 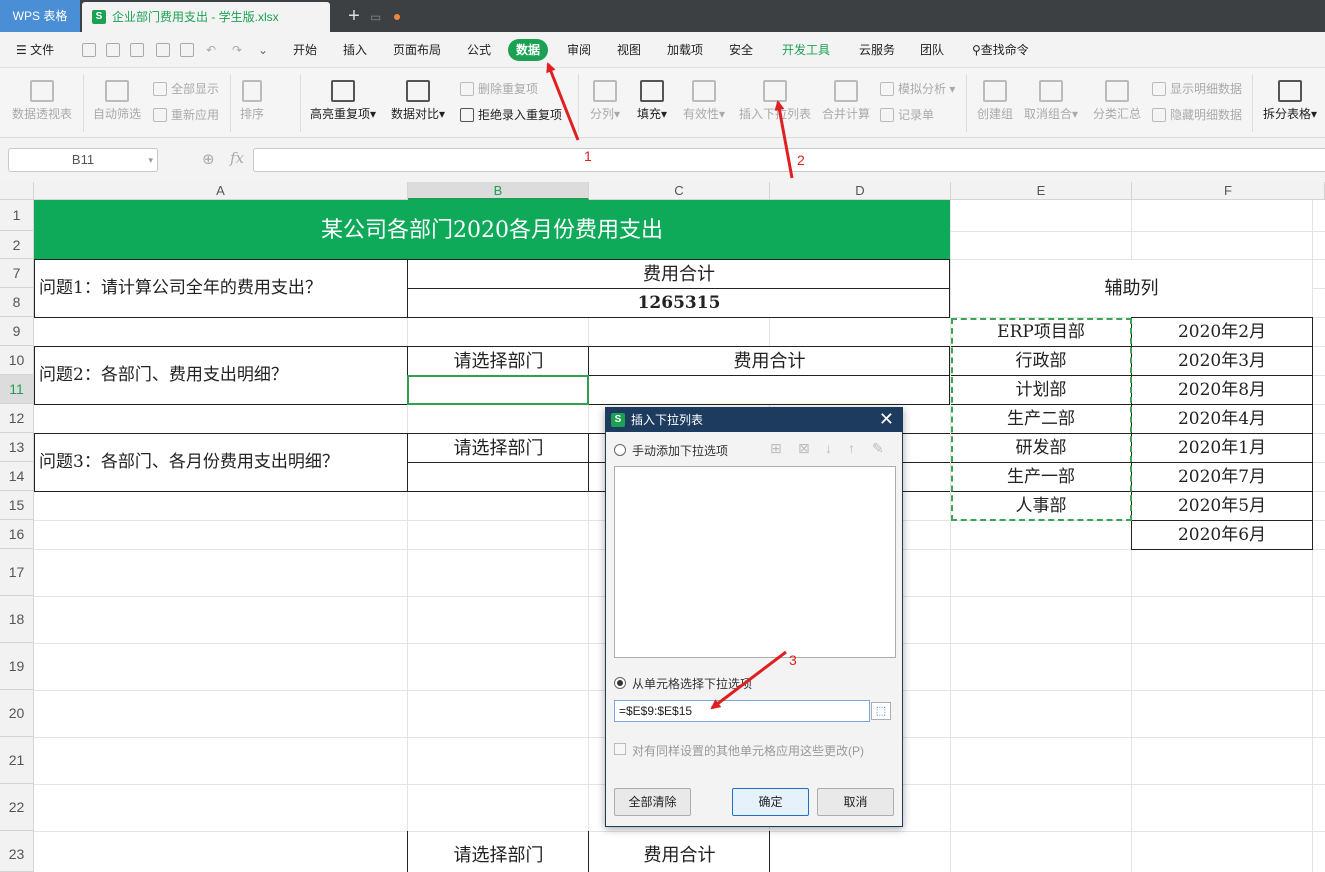 What do you see at coordinates (793, 660) in the screenshot?
I see `annotation-label-3: 3` at bounding box center [793, 660].